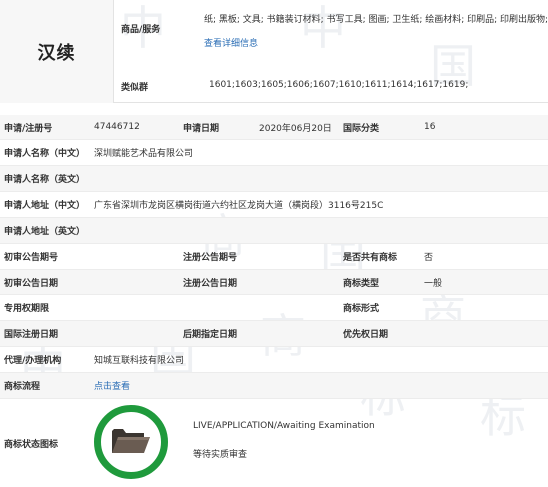 The width and height of the screenshot is (548, 487). I want to click on trademark-logo: 汉续, so click(57, 51).